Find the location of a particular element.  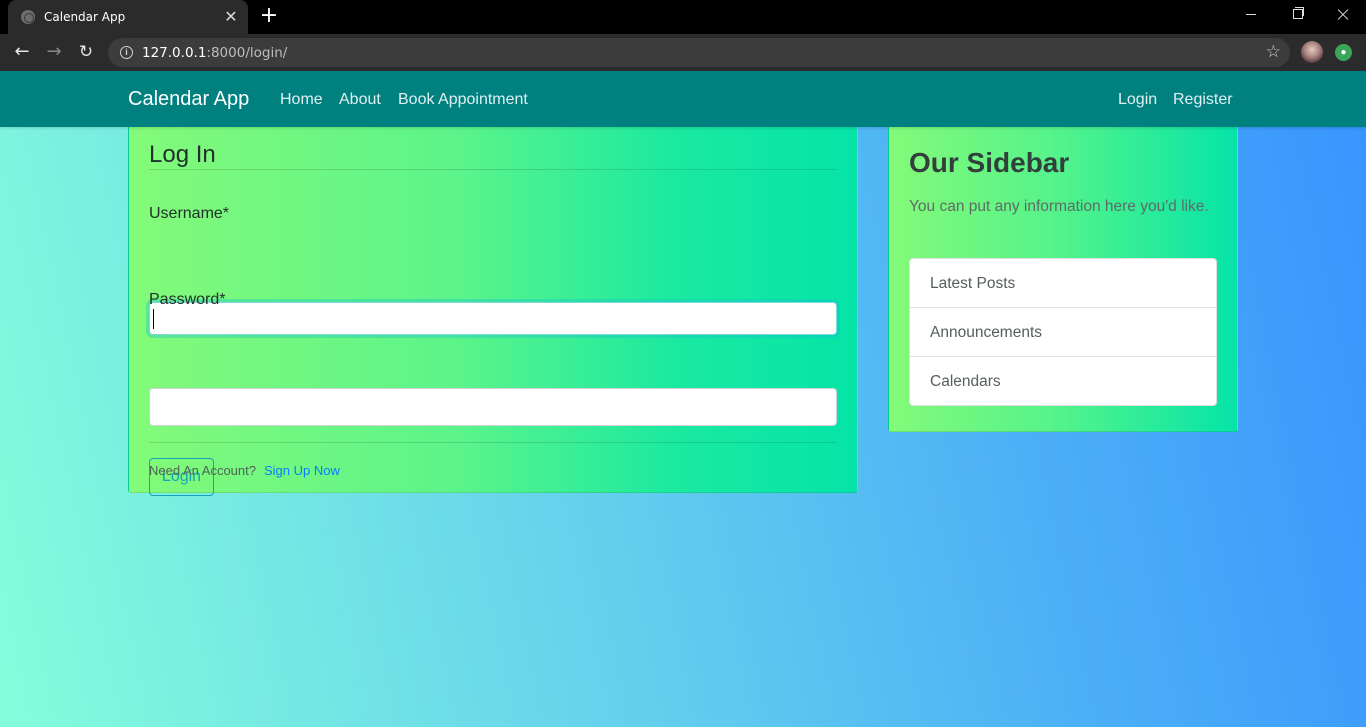

forward-arrow-icon: → is located at coordinates (54, 52).